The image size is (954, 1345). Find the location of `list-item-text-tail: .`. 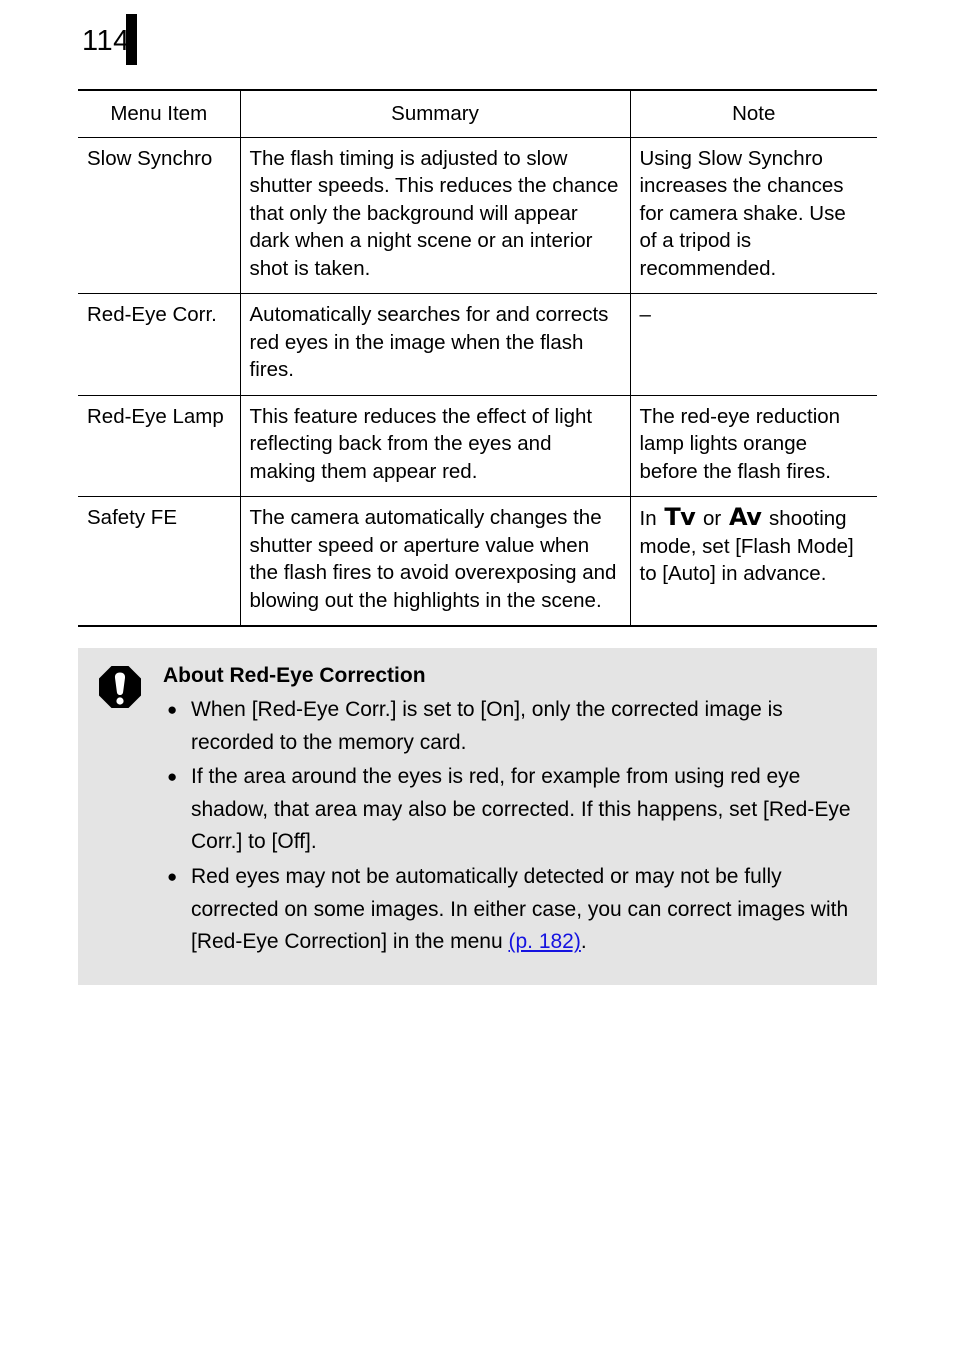

list-item-text-tail: . is located at coordinates (583, 942).